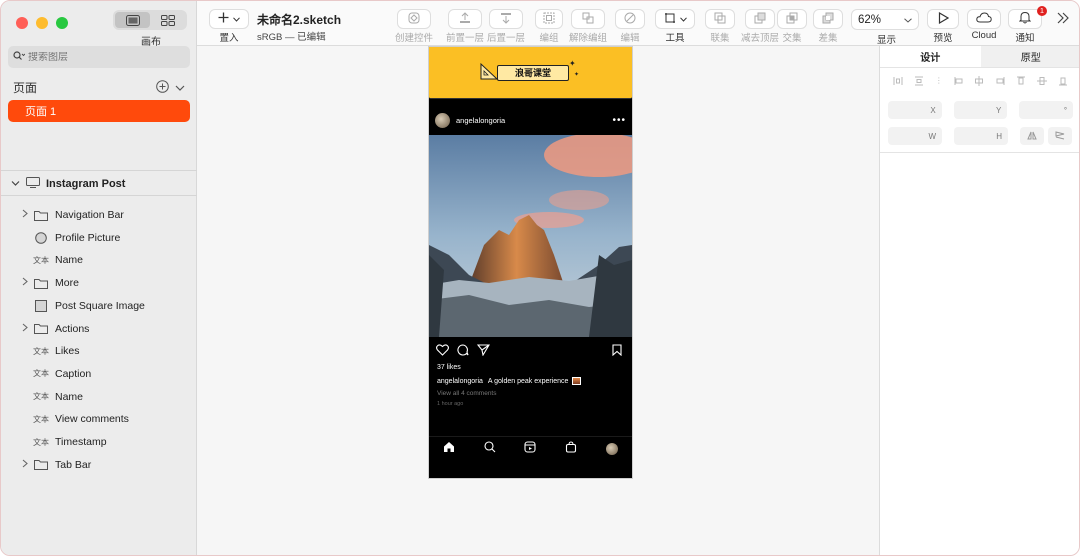 Image resolution: width=1080 pixels, height=556 pixels. I want to click on caption-username: angelalongoria, so click(460, 381).